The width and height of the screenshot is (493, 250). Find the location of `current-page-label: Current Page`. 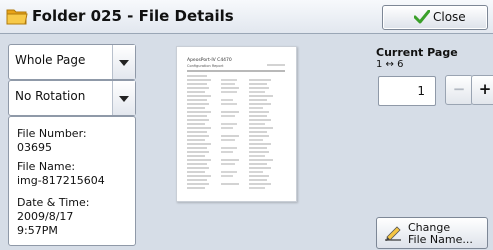

current-page-label: Current Page is located at coordinates (417, 52).